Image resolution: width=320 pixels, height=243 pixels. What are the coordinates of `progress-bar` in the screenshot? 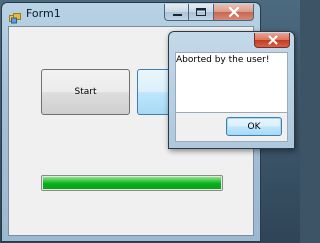 It's located at (132, 183).